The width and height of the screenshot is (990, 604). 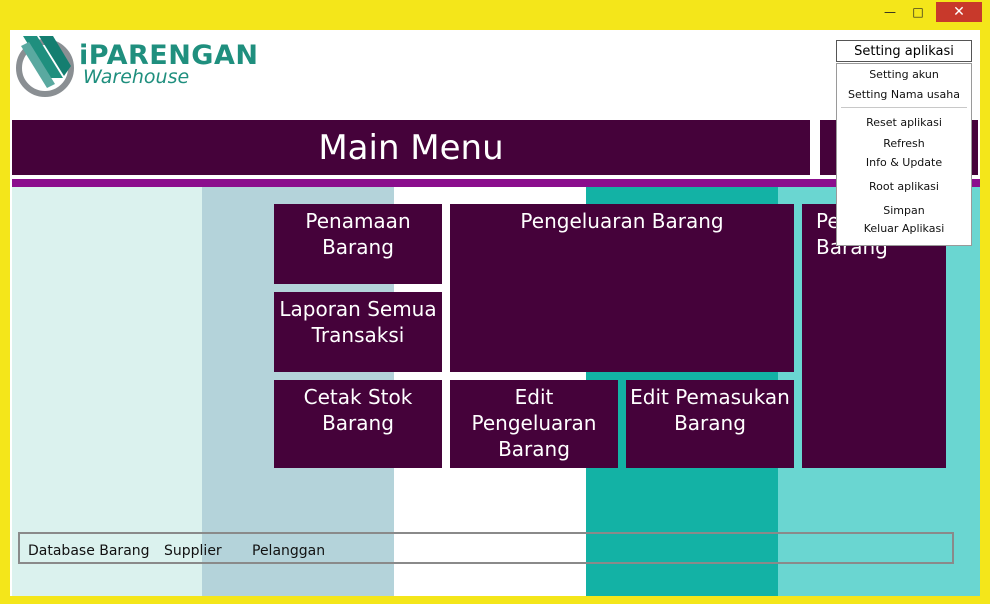 What do you see at coordinates (193, 551) in the screenshot?
I see `tab-supplier: Supplier` at bounding box center [193, 551].